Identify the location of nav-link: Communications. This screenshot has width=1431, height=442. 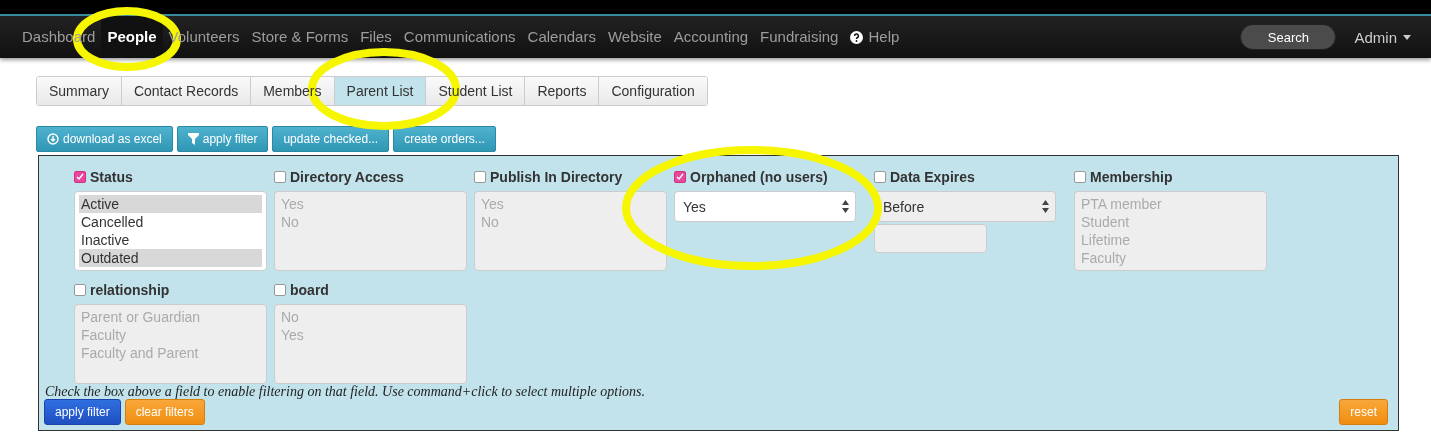
(459, 37).